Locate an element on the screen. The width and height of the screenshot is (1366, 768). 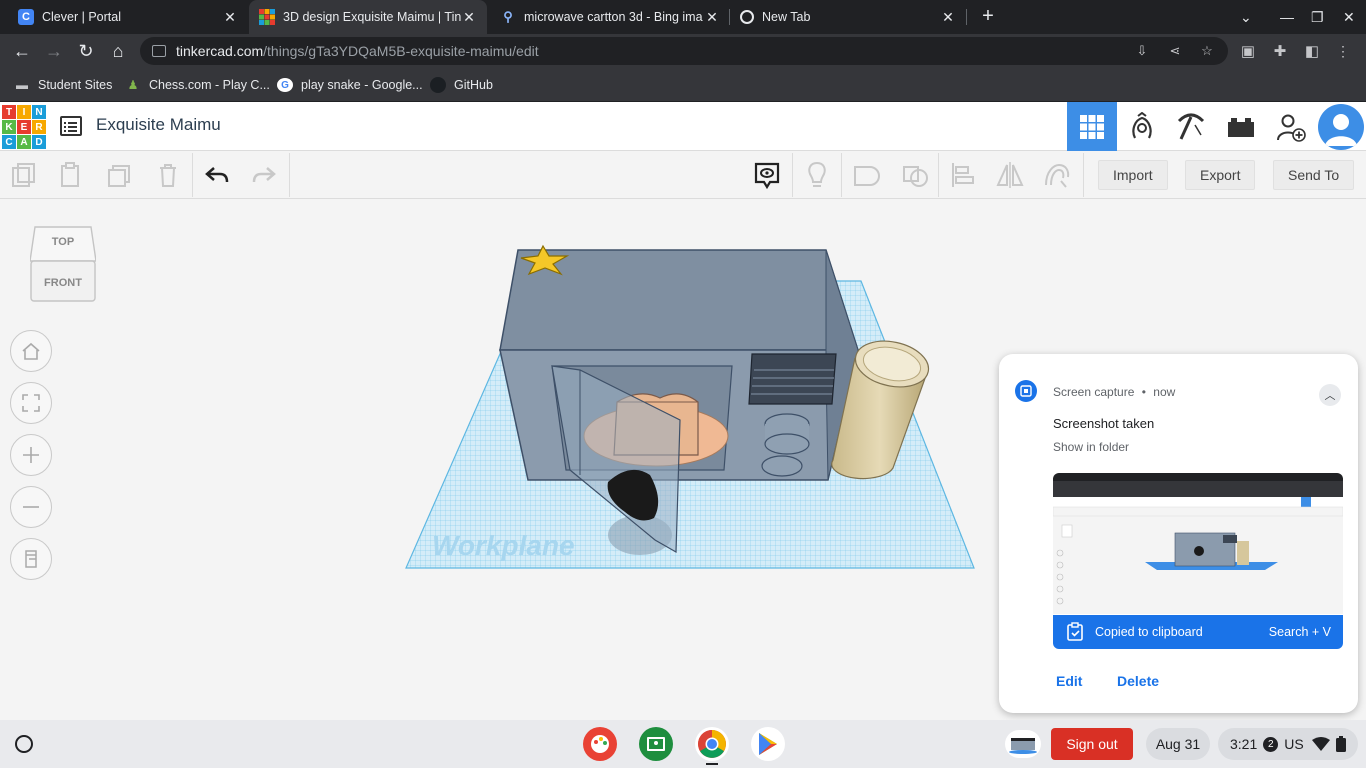
bookmark-label: GitHub is located at coordinates (473, 85).